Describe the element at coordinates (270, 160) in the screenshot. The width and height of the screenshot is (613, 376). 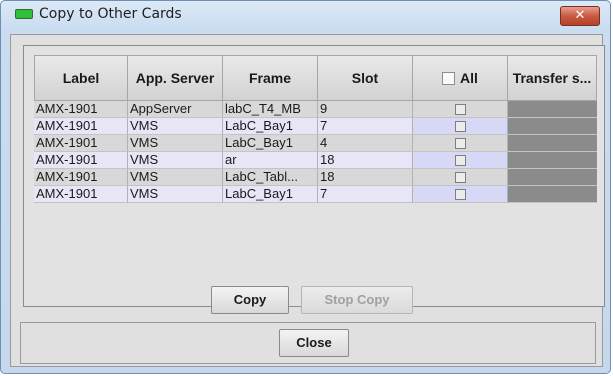
I see `cell-frame: ar` at that location.